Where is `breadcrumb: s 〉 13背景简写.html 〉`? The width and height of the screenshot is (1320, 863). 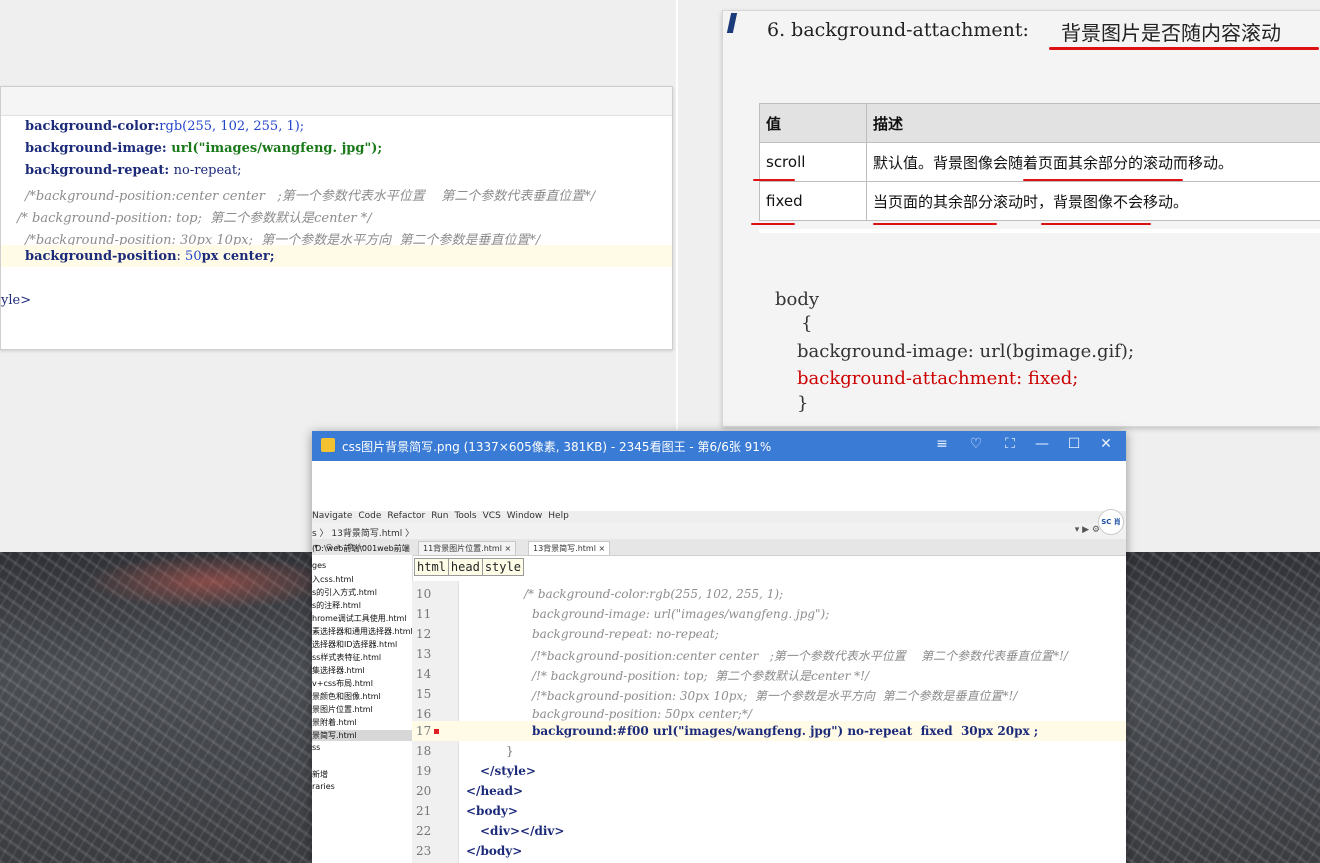 breadcrumb: s 〉 13背景简写.html 〉 is located at coordinates (363, 532).